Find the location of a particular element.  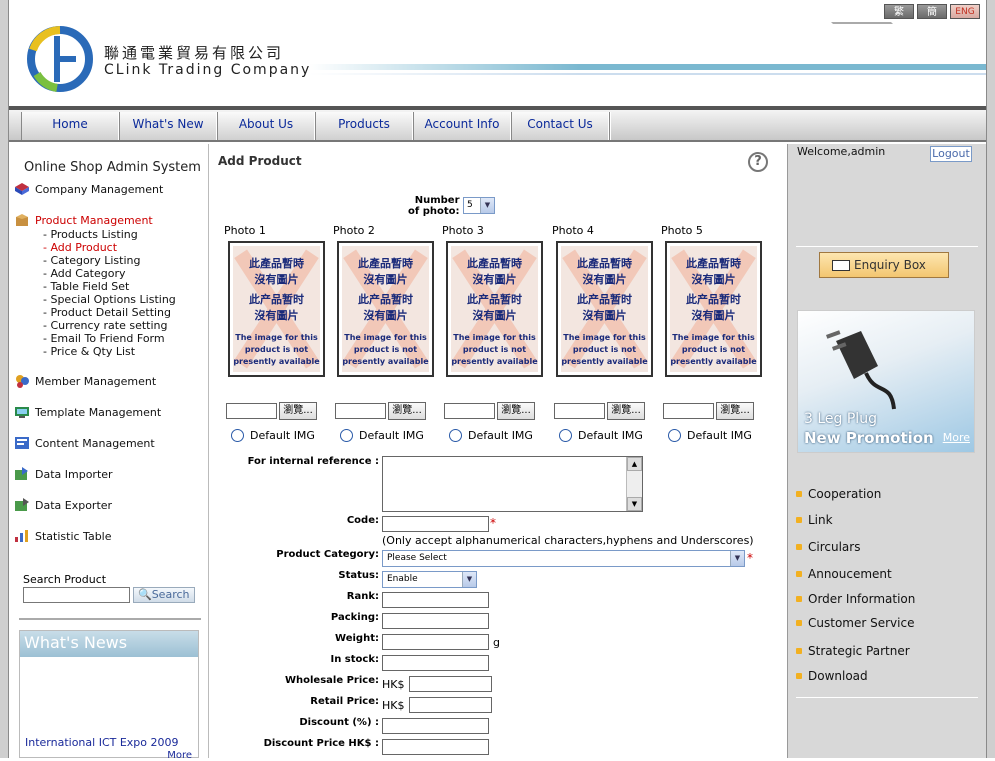

nav-account-info: Account Info is located at coordinates (462, 126).